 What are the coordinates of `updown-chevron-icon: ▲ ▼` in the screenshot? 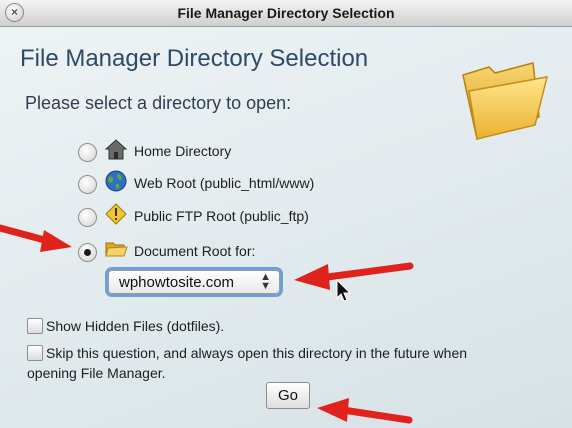 It's located at (265, 281).